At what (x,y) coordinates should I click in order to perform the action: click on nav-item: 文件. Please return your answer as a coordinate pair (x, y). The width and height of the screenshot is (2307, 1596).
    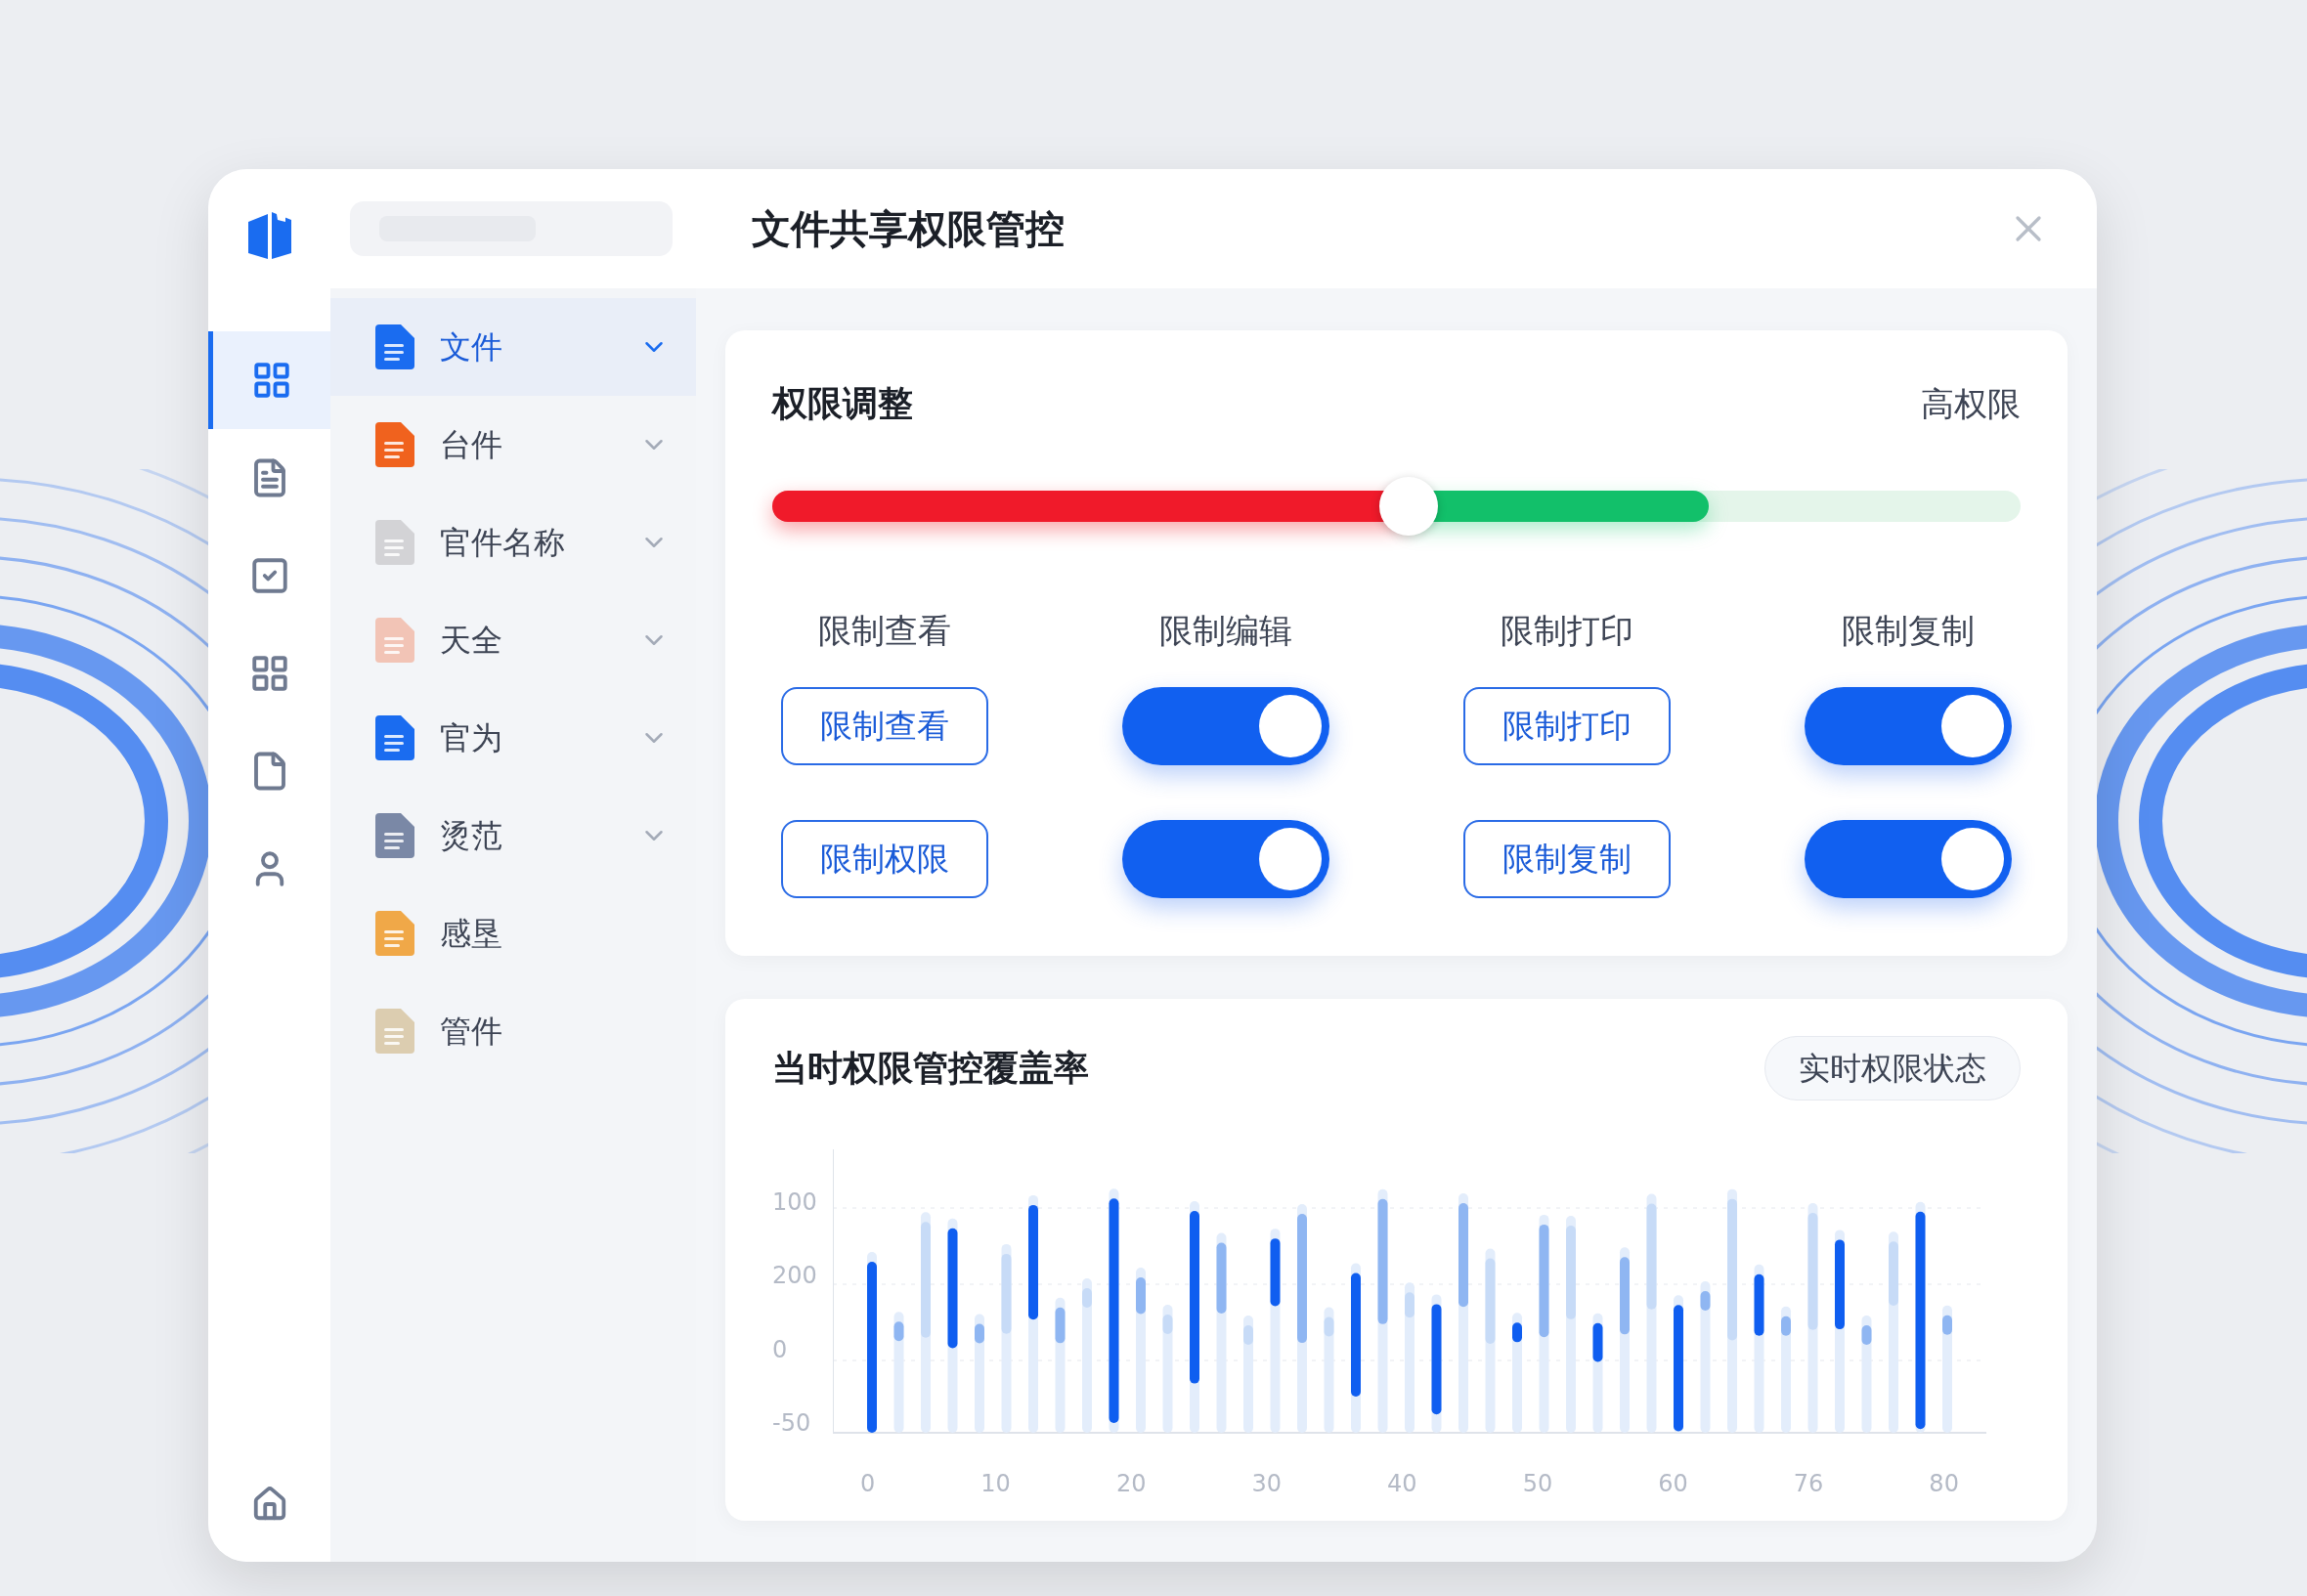
    Looking at the image, I should click on (513, 347).